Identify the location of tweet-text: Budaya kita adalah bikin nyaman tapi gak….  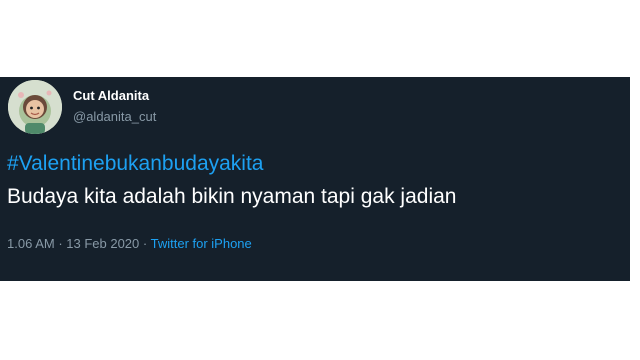
(232, 196).